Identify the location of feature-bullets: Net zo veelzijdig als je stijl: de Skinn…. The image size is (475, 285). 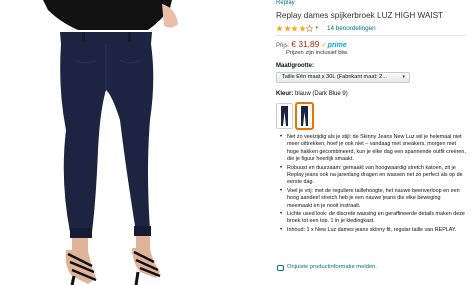
(373, 184).